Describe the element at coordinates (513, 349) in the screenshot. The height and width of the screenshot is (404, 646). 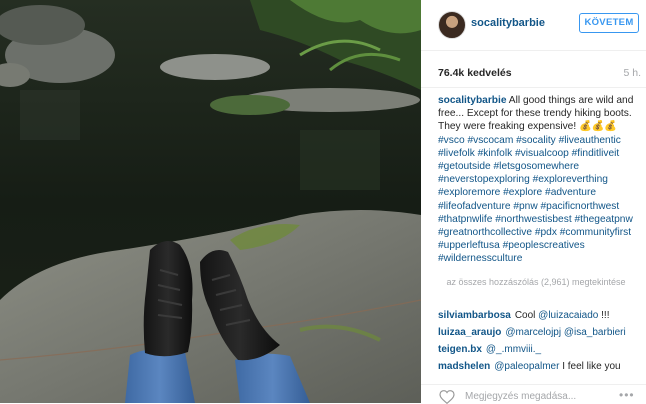
I see `comment-mention: @_.mmviii._` at that location.